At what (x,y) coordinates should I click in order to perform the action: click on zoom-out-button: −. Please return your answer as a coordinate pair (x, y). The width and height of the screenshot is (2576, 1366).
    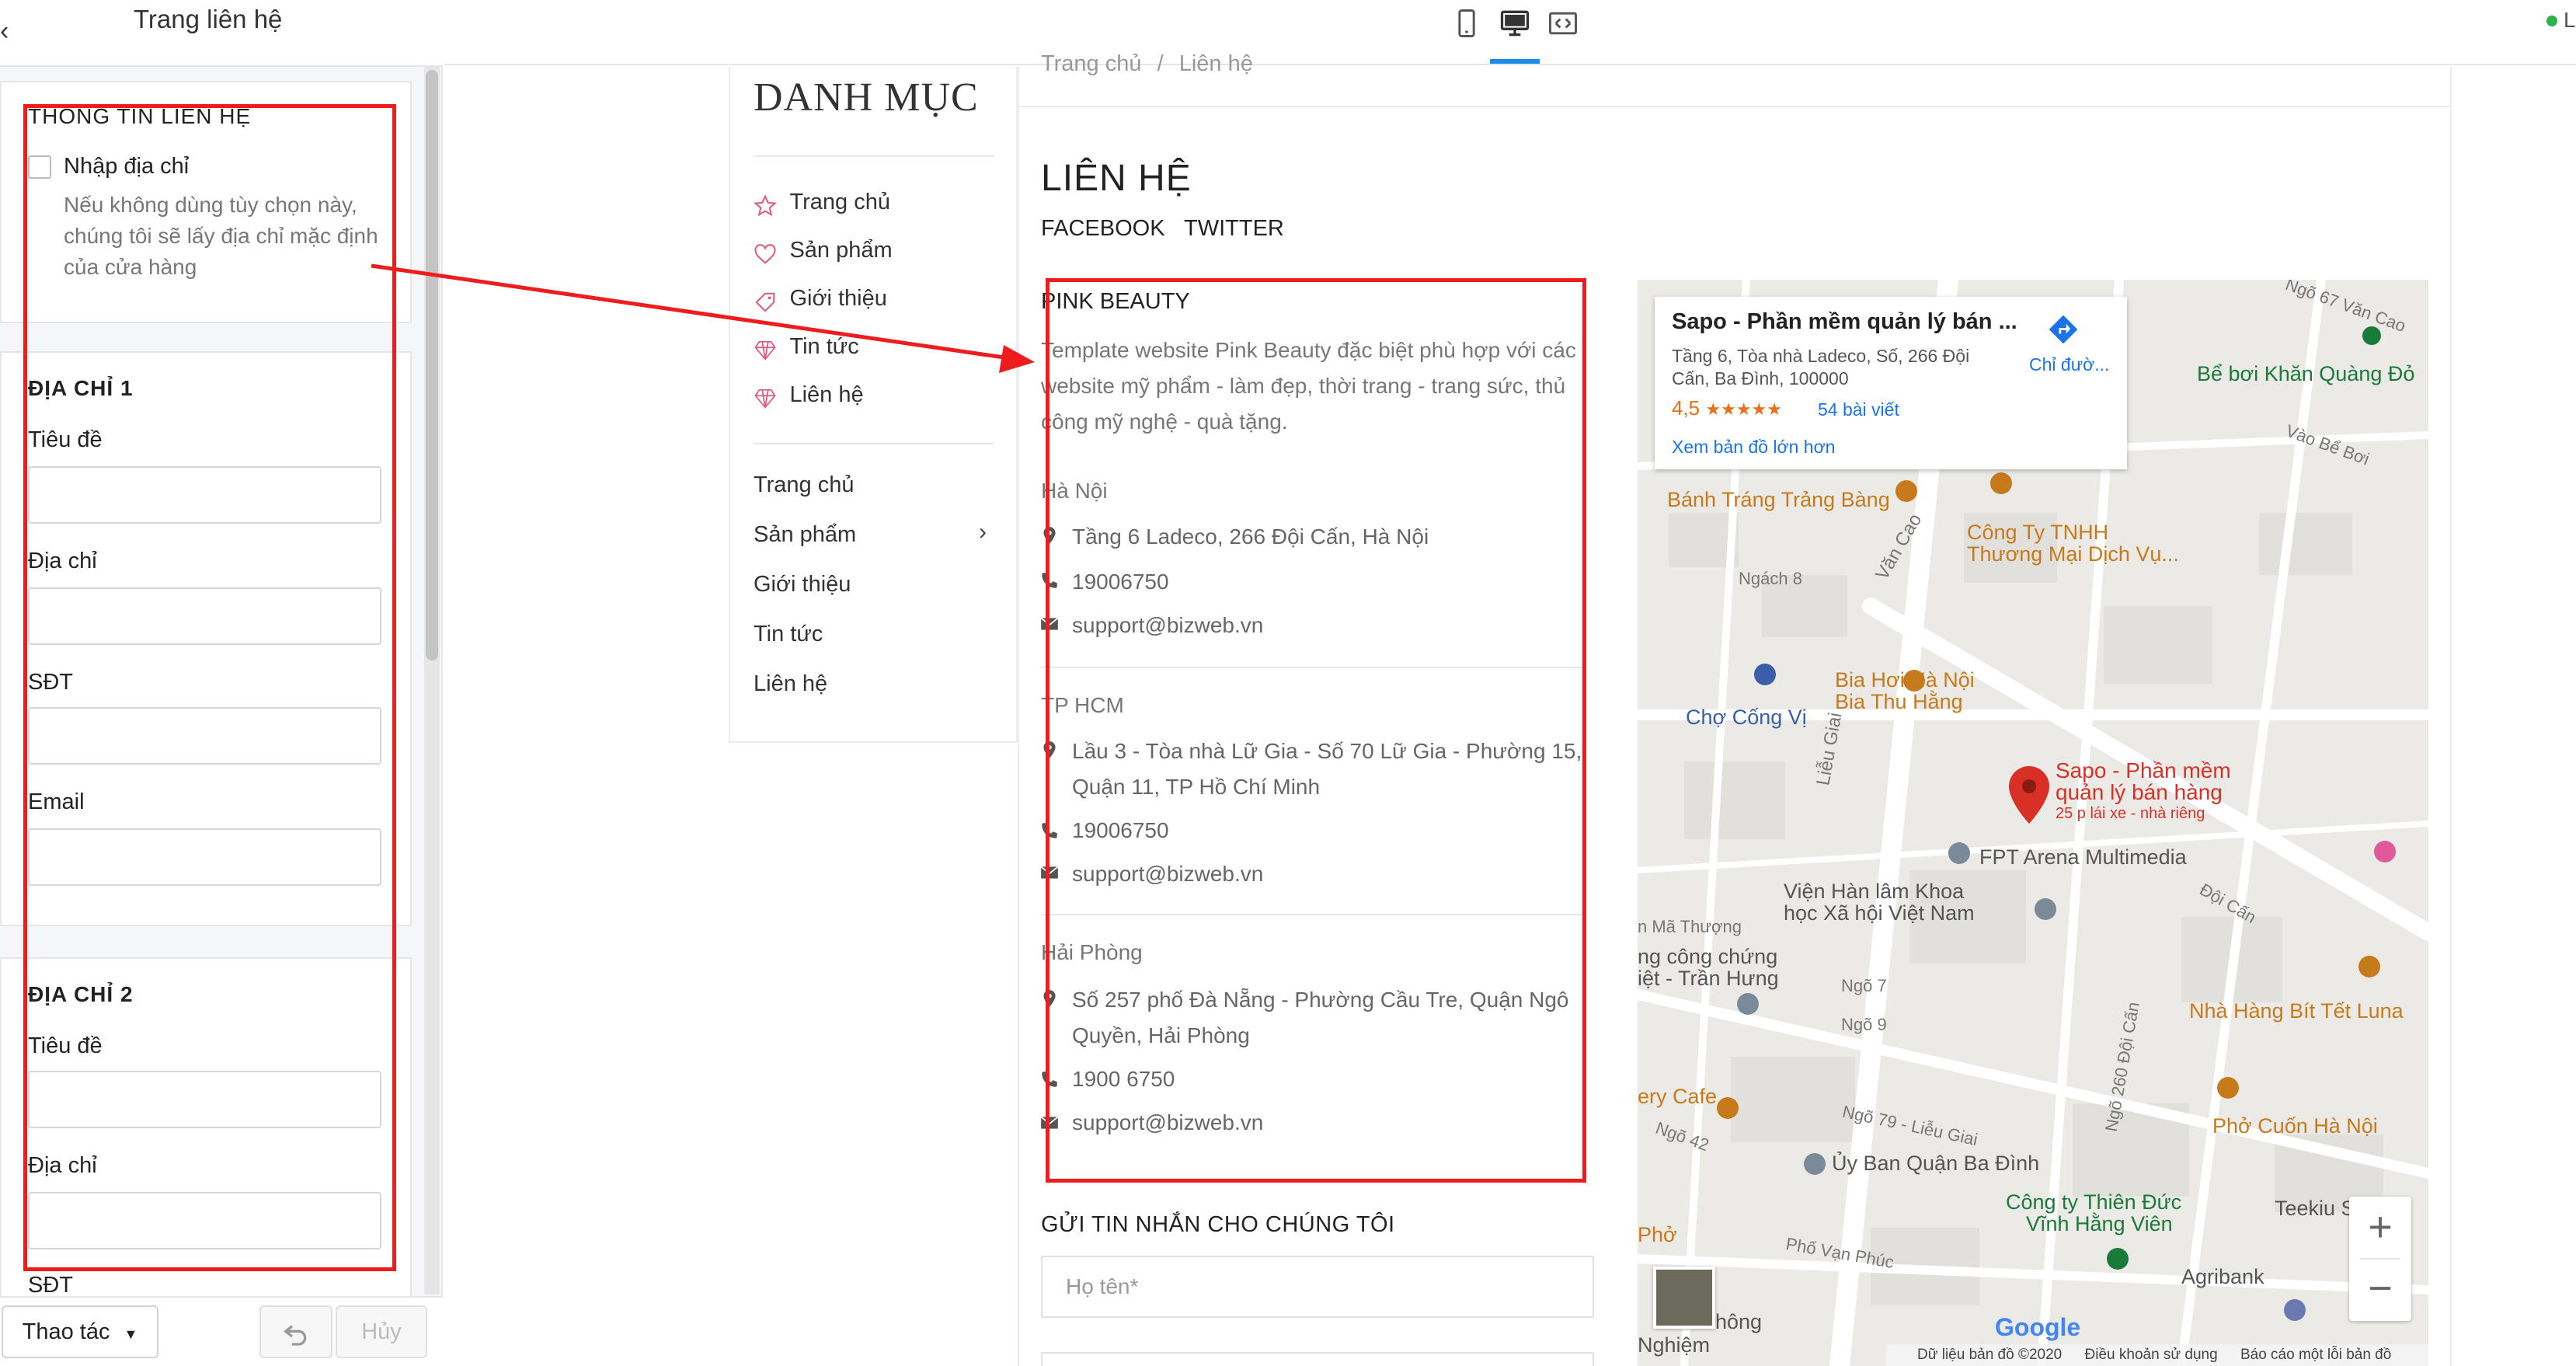
    Looking at the image, I should click on (2380, 1290).